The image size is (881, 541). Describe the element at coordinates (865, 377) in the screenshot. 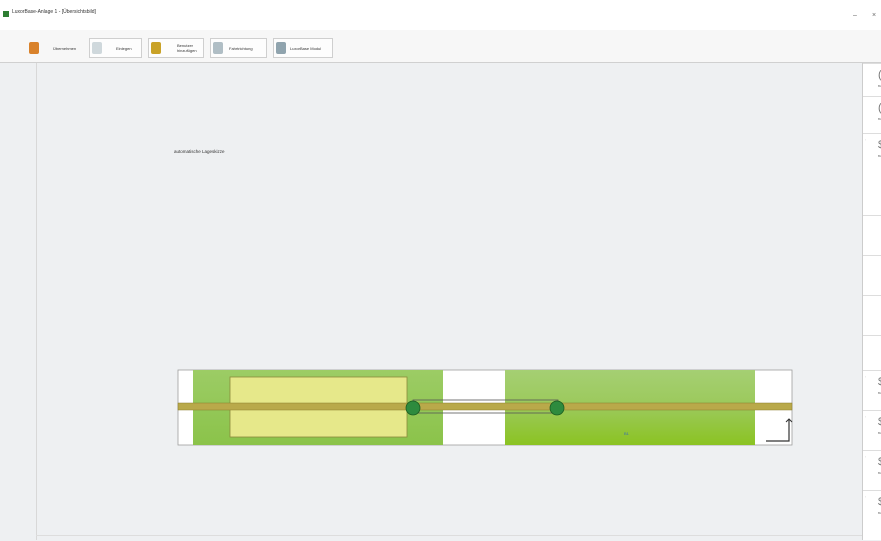

I see `panel-item-8-marker: '` at that location.